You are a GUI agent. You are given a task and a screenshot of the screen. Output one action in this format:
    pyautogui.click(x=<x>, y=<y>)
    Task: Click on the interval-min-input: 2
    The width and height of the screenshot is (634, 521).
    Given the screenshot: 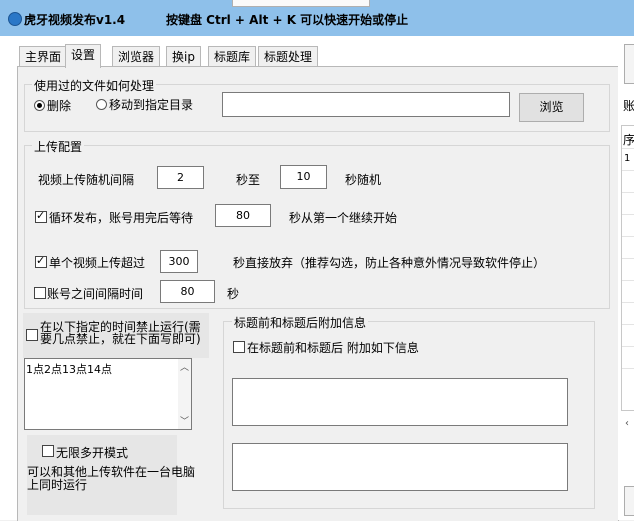 What is the action you would take?
    pyautogui.click(x=180, y=177)
    